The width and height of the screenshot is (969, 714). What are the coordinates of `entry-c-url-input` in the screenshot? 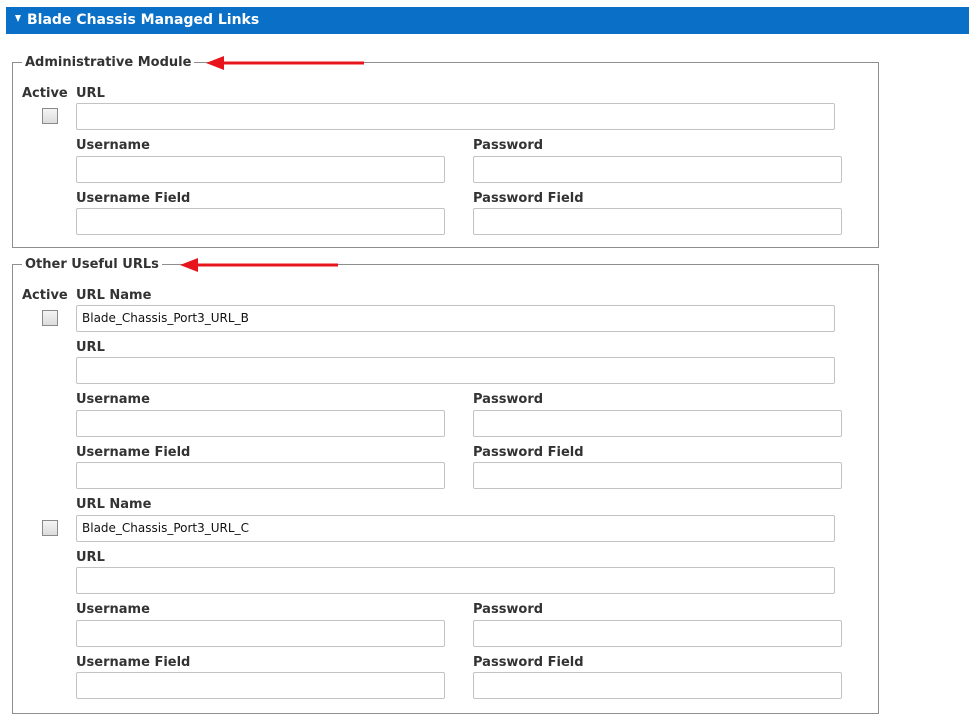 It's located at (455, 580).